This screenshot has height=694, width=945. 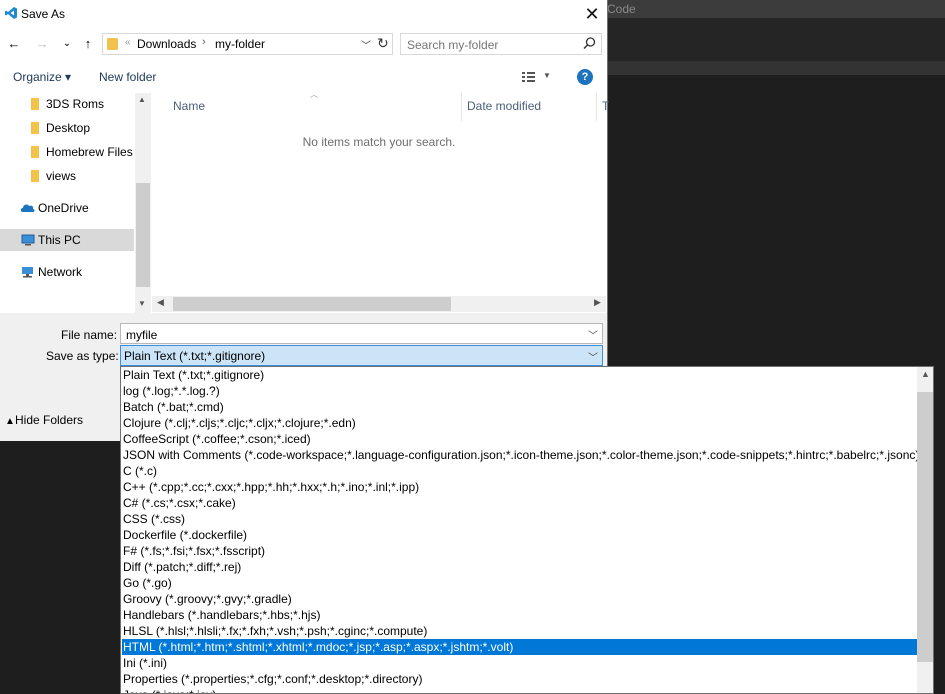 What do you see at coordinates (75, 104) in the screenshot?
I see `nav-item-label: 3DS Roms` at bounding box center [75, 104].